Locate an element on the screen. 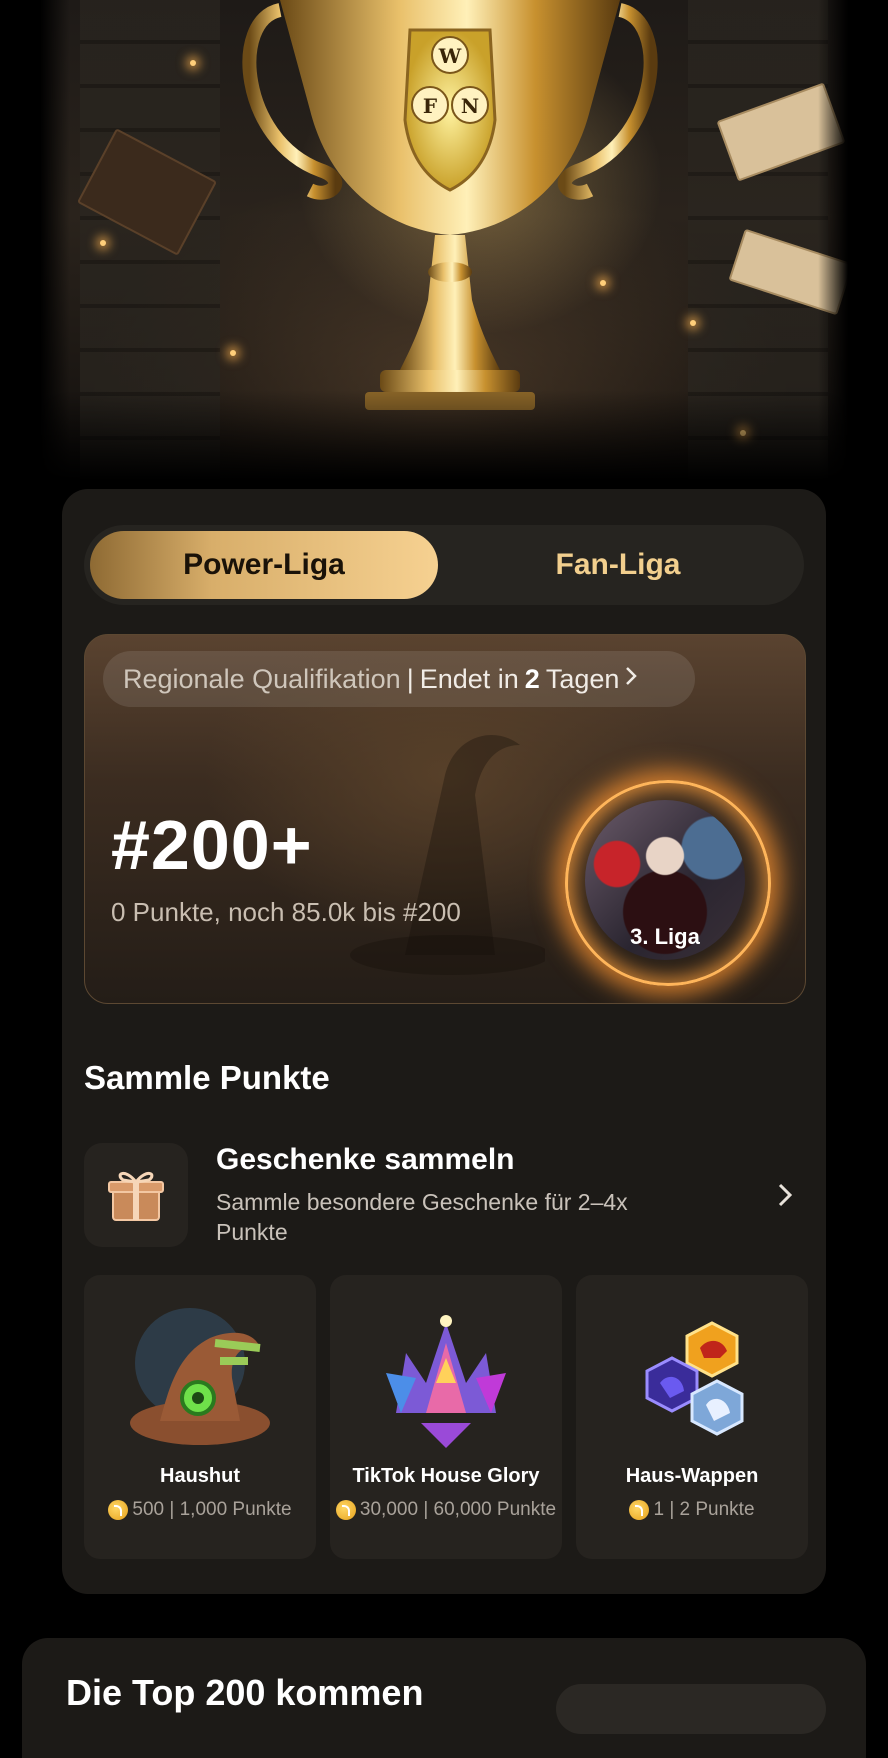 This screenshot has height=1758, width=888. ends-prefix: Endet in is located at coordinates (469, 678).